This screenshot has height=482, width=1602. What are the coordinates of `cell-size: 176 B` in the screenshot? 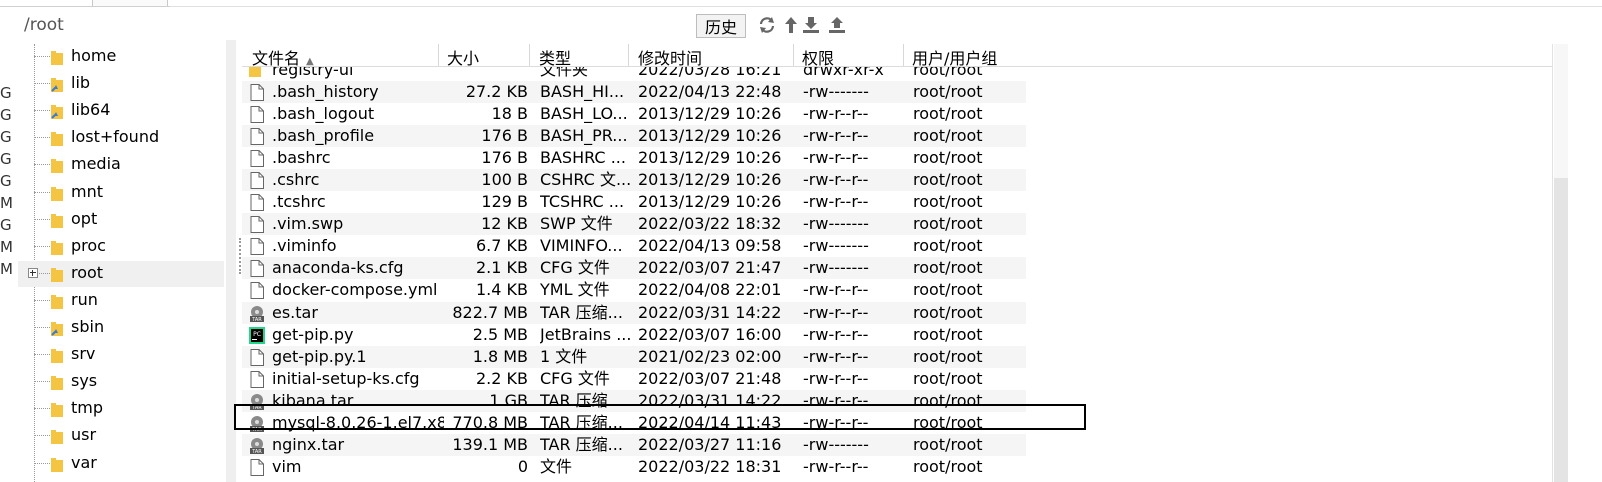 It's located at (504, 158).